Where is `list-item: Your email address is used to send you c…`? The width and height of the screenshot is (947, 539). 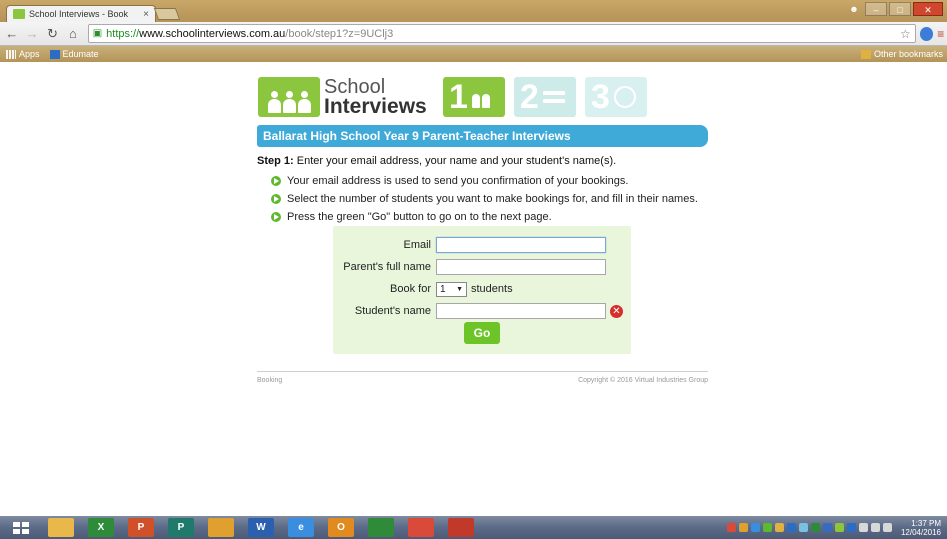 list-item: Your email address is used to send you c… is located at coordinates (484, 181).